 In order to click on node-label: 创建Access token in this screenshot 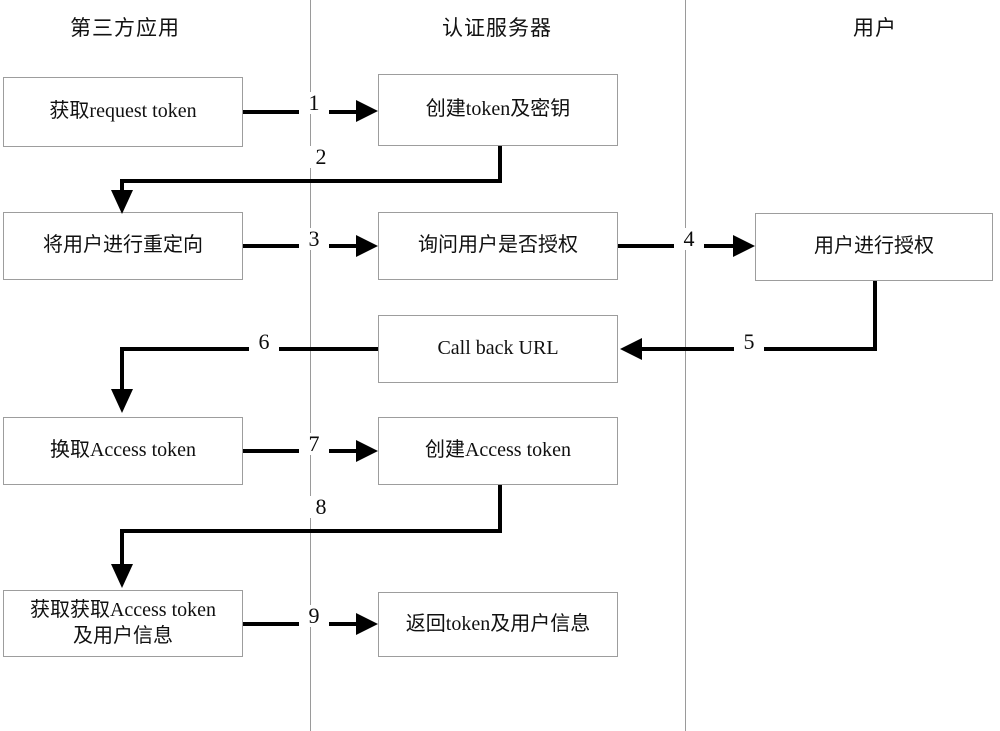, I will do `click(498, 450)`.